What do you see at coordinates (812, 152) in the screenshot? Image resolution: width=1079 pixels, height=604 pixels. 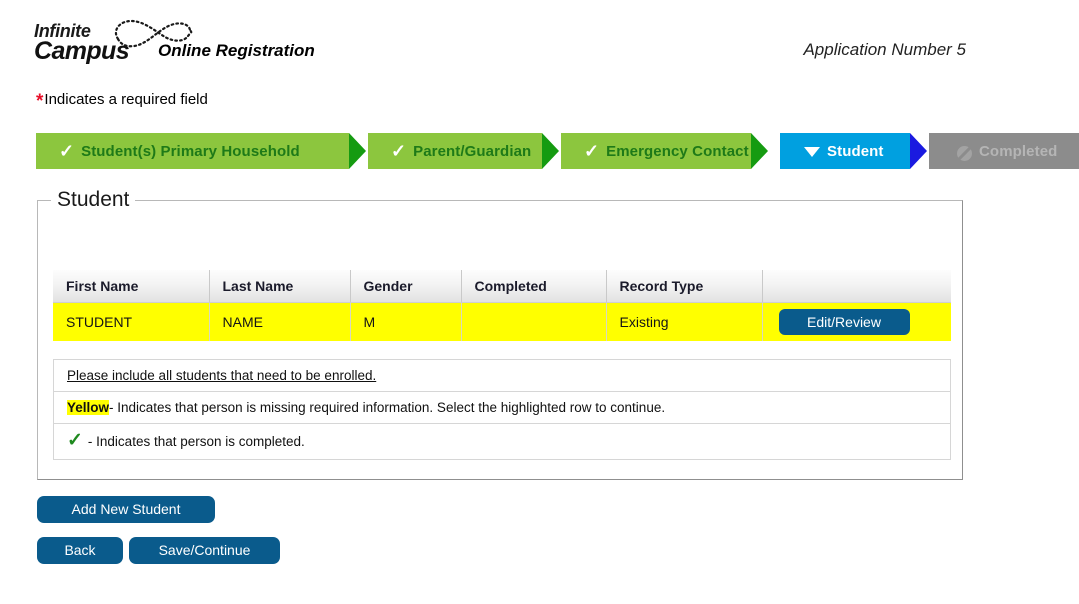 I see `triangle-down-icon` at bounding box center [812, 152].